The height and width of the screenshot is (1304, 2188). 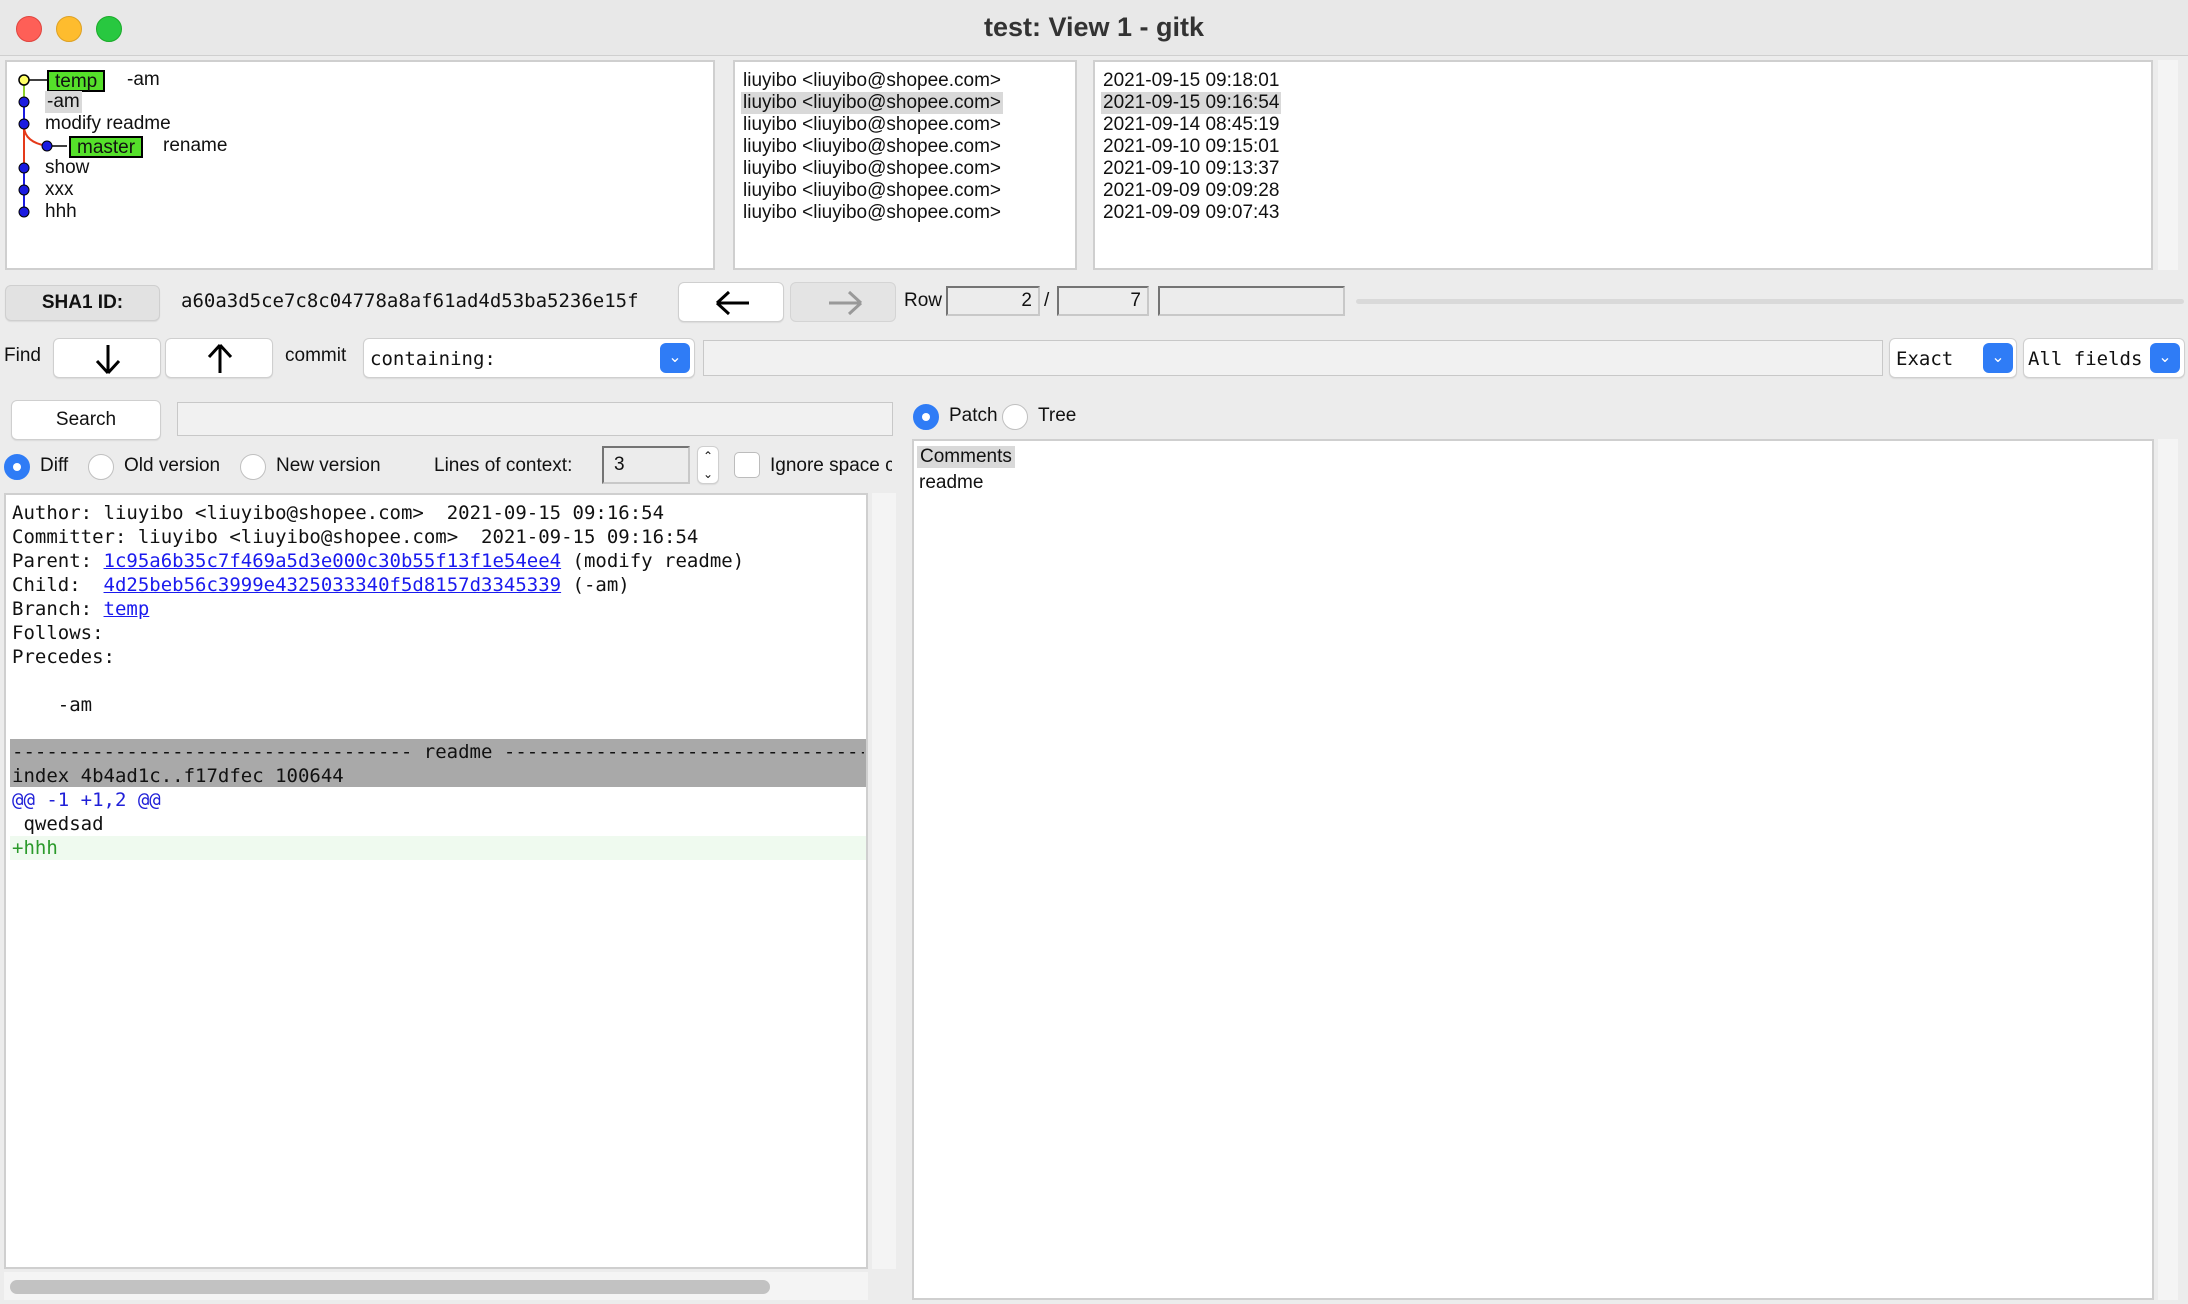 I want to click on date-item-selected: 2021-09-15 09:16:54, so click(x=1191, y=103).